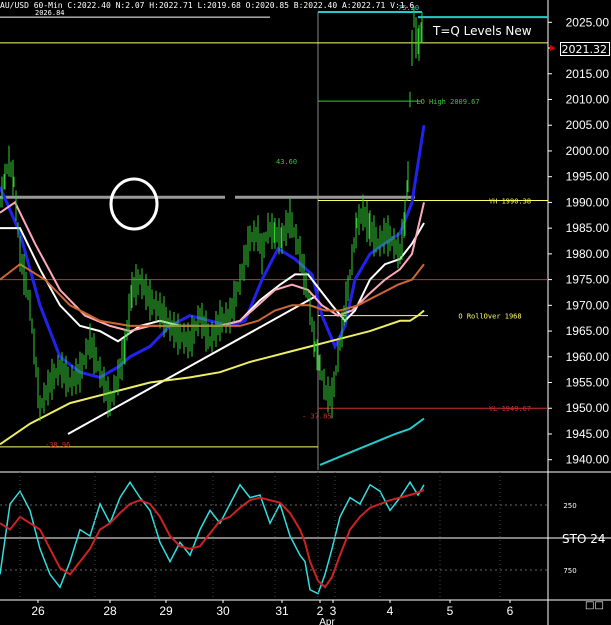  What do you see at coordinates (588, 74) in the screenshot?
I see `y-tick-label: 2015.00` at bounding box center [588, 74].